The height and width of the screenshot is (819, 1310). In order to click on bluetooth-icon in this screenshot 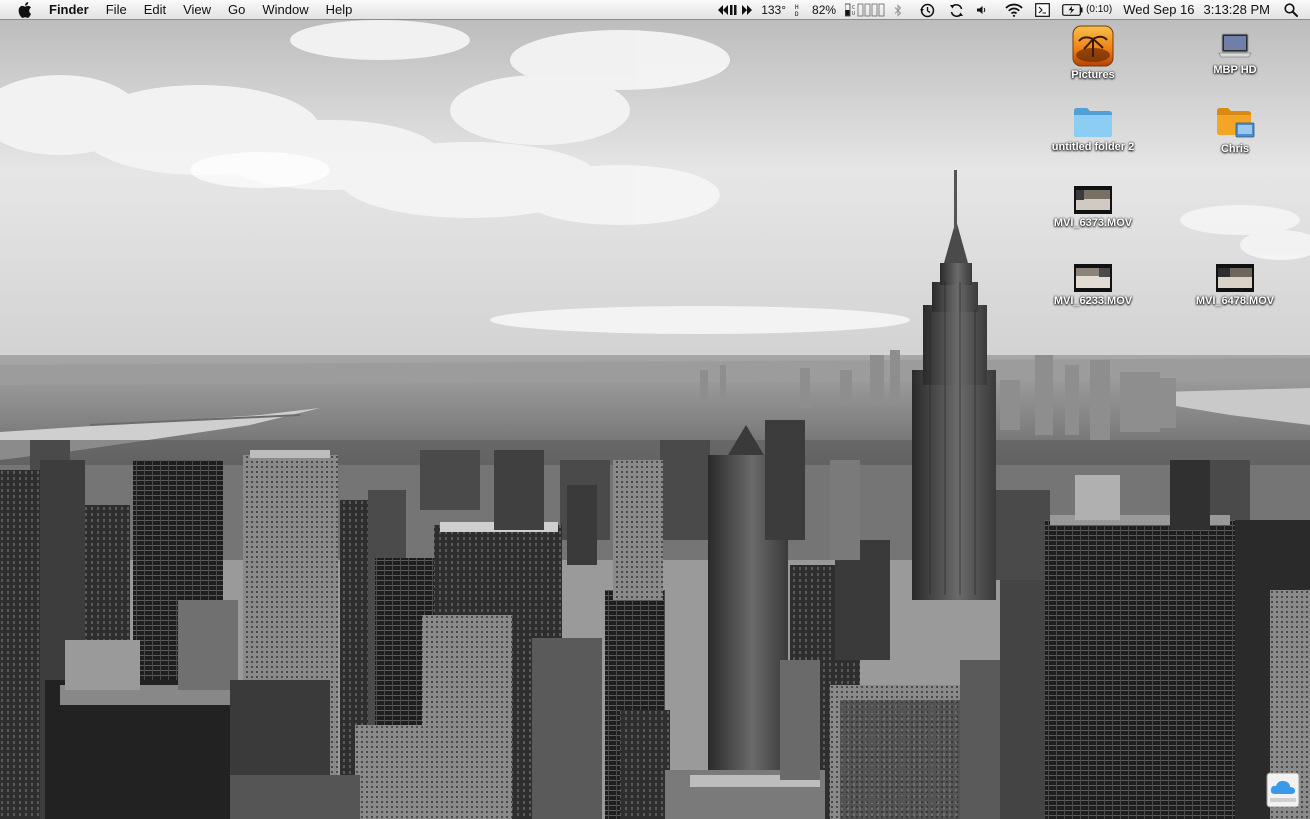, I will do `click(898, 10)`.